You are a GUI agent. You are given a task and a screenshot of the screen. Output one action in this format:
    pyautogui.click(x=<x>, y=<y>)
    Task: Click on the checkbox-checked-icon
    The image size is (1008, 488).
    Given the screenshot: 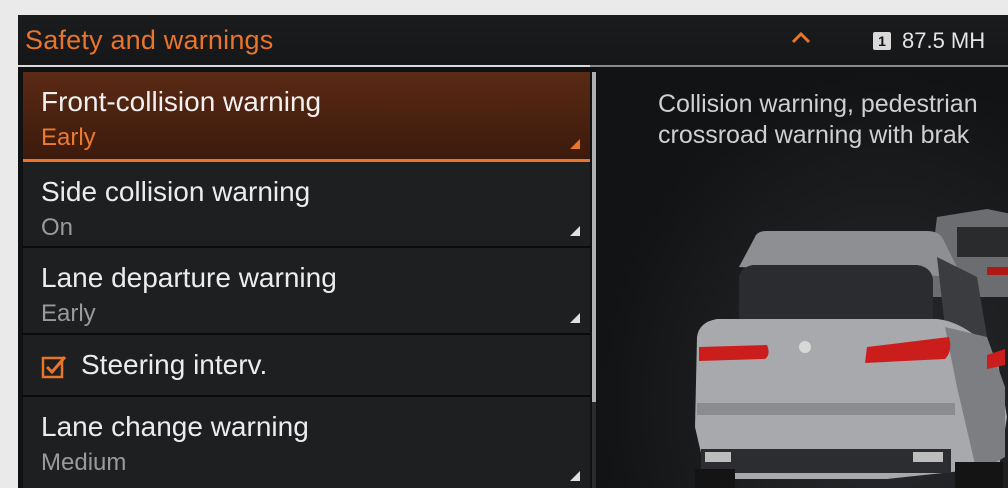 What is the action you would take?
    pyautogui.click(x=54, y=367)
    